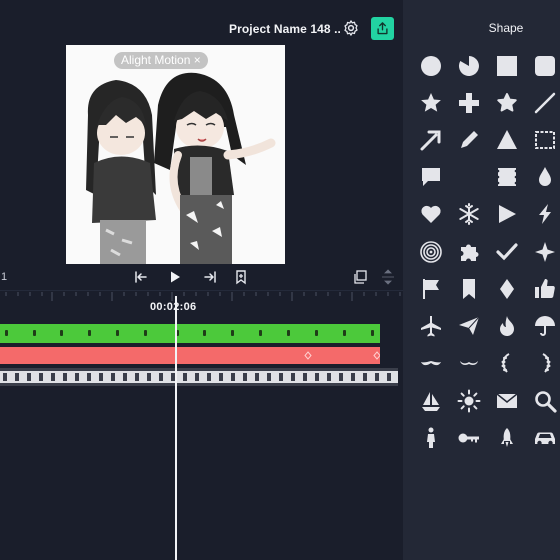 The height and width of the screenshot is (560, 560). I want to click on character-artwork, so click(181, 168).